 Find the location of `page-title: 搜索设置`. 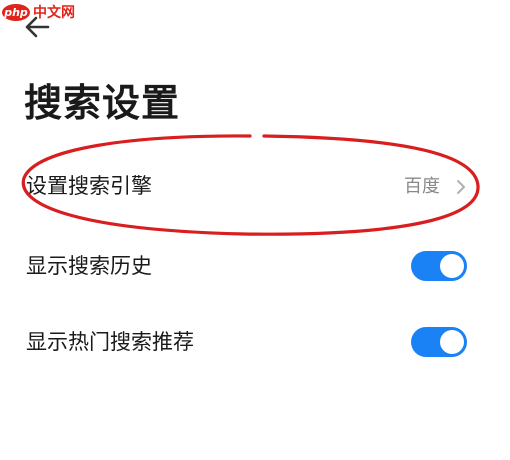

page-title: 搜索设置 is located at coordinates (102, 103).